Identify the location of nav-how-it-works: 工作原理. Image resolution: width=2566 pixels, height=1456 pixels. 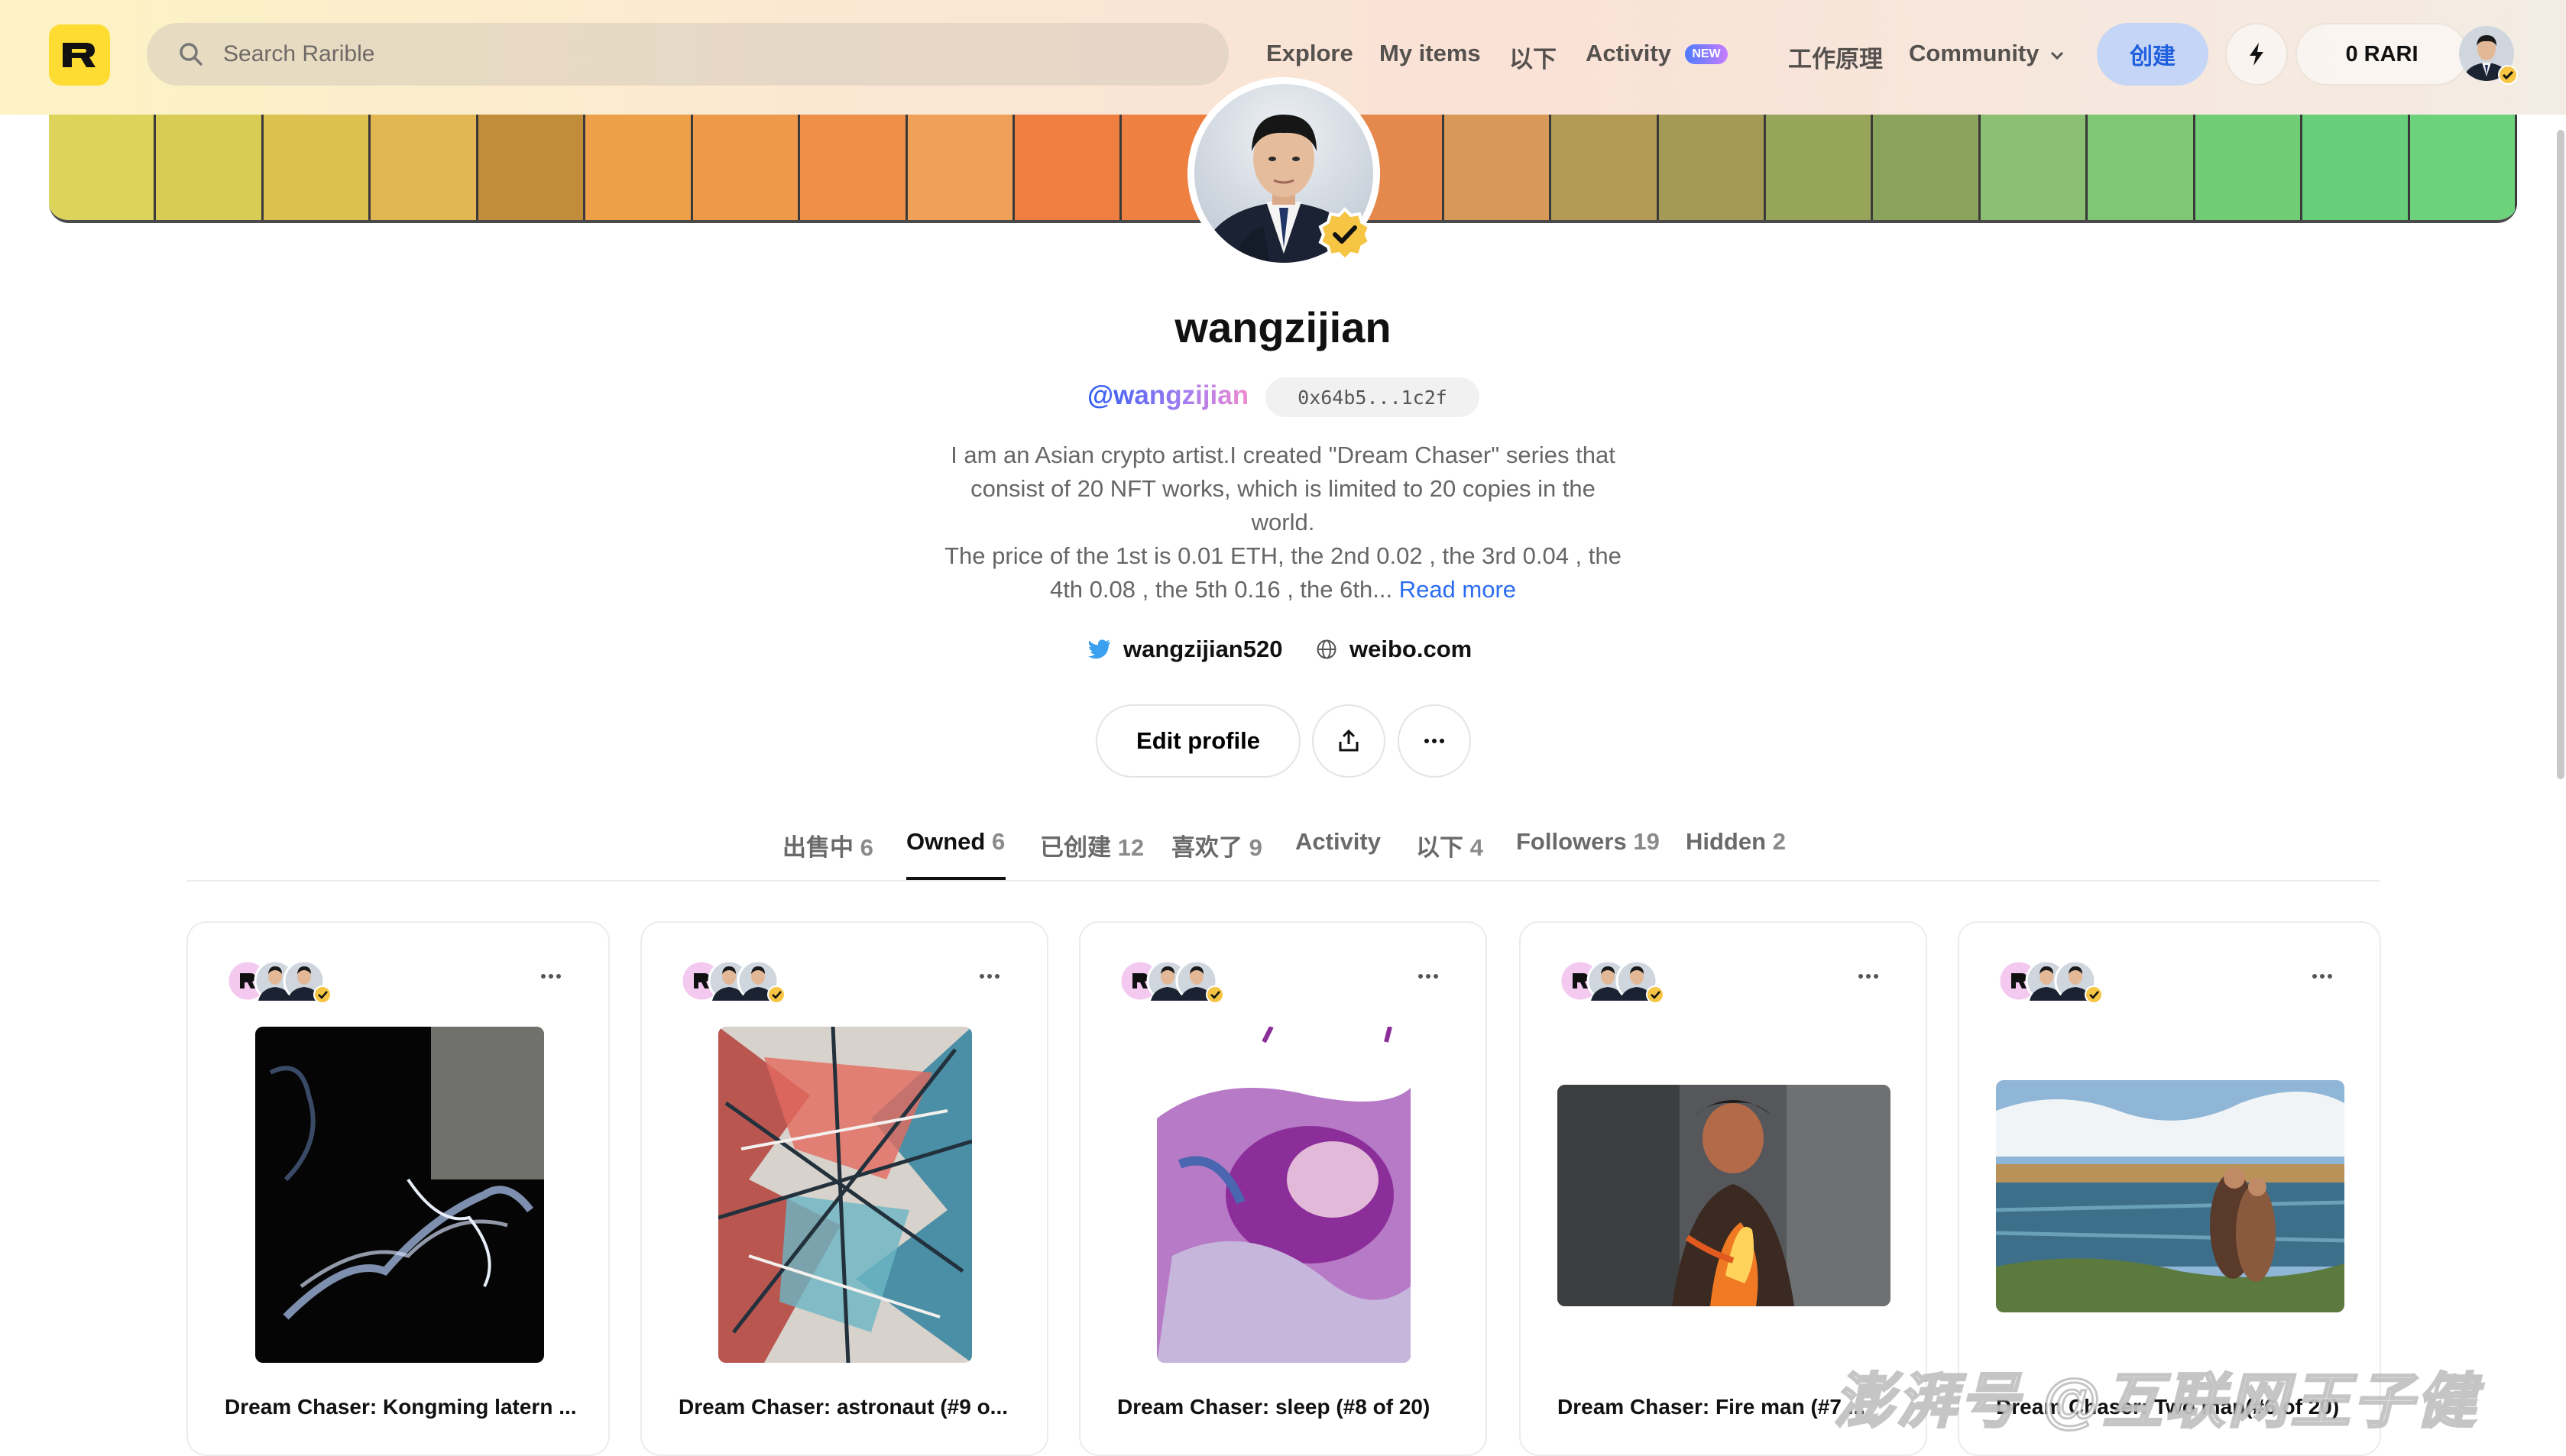
(1836, 57).